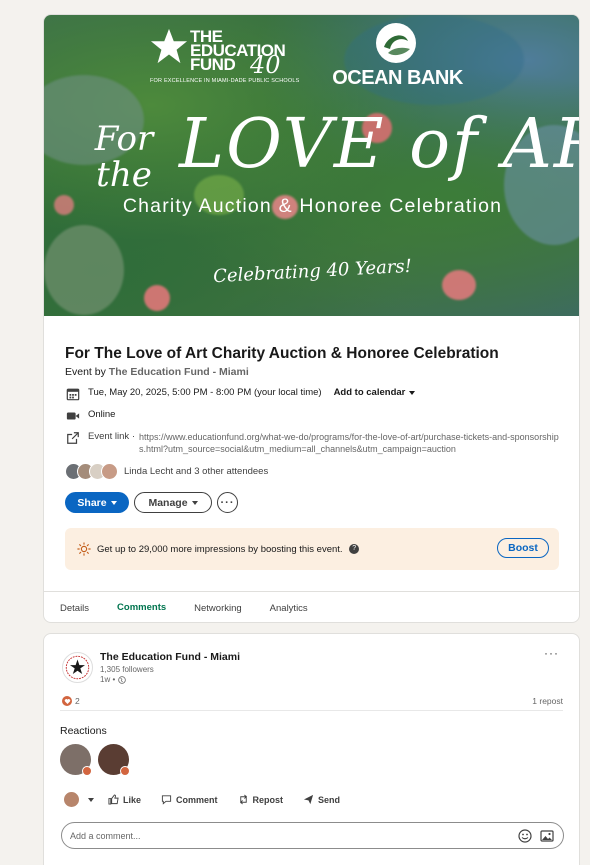  What do you see at coordinates (265, 65) in the screenshot?
I see `logo-anniversary: 40` at bounding box center [265, 65].